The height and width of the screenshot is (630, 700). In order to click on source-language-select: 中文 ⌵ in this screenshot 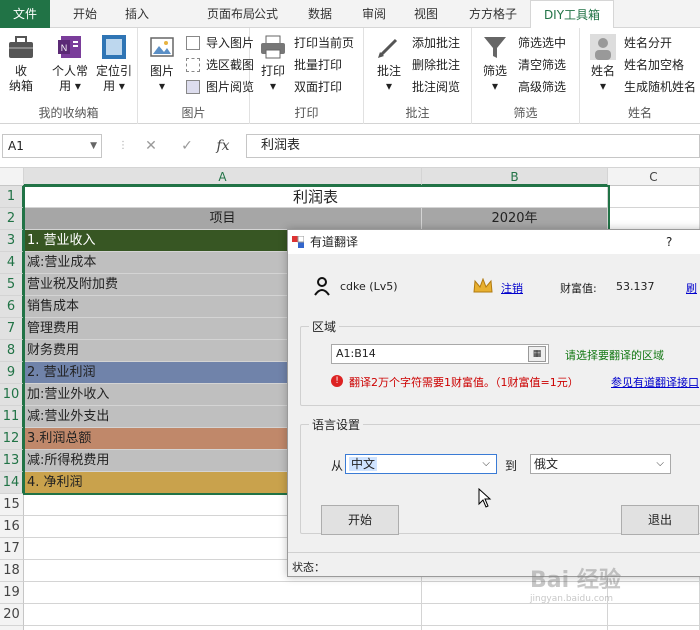, I will do `click(421, 464)`.